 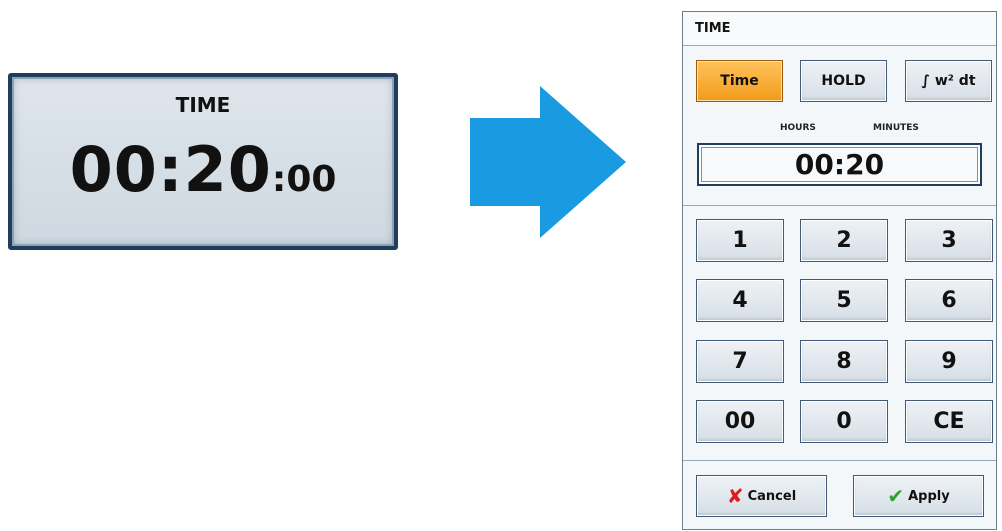 What do you see at coordinates (203, 105) in the screenshot?
I see `tile-title: TIME` at bounding box center [203, 105].